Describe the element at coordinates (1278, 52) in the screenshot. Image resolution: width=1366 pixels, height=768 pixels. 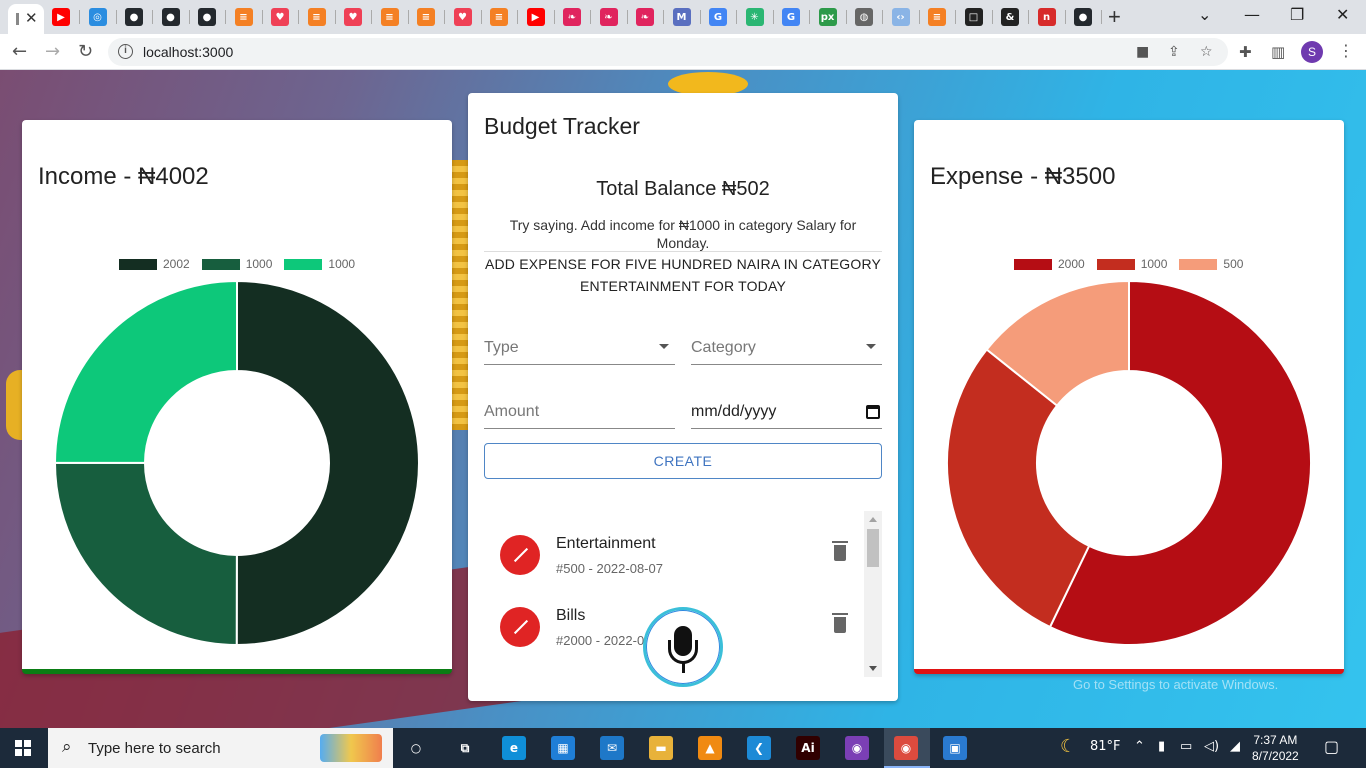
I see `side-panel-icon: ▥` at that location.